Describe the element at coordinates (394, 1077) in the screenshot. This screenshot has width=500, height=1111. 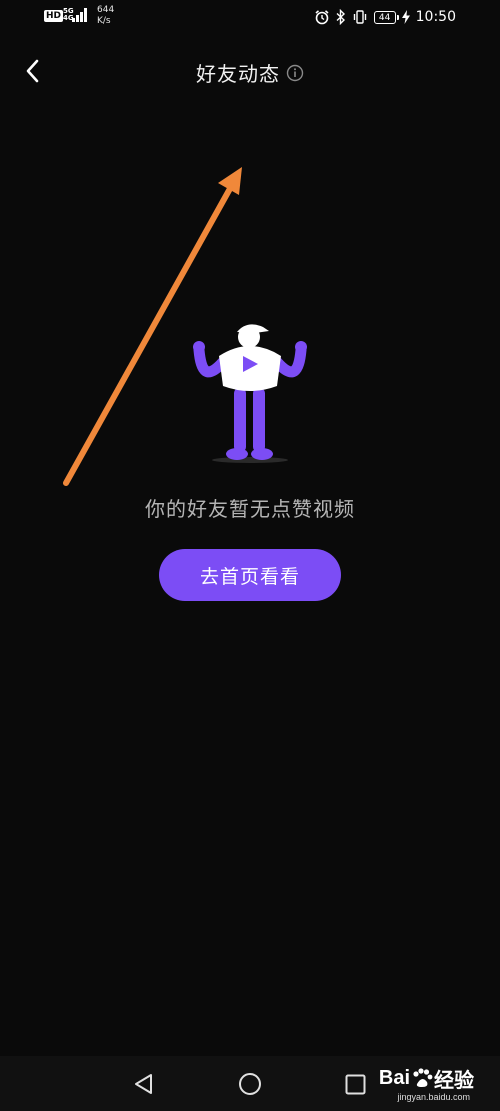
I see `watermark-brand: Bai` at that location.